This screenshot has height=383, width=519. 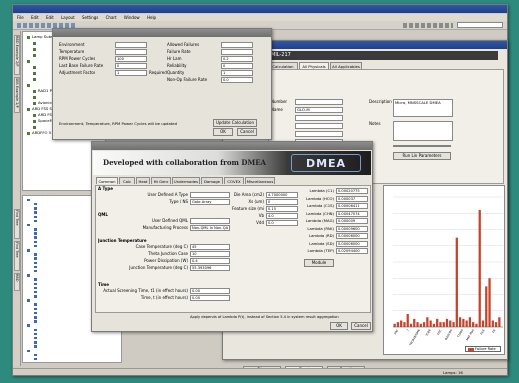 What do you see at coordinates (143, 180) in the screenshot?
I see `dmea-tab-heat: Heat` at bounding box center [143, 180].